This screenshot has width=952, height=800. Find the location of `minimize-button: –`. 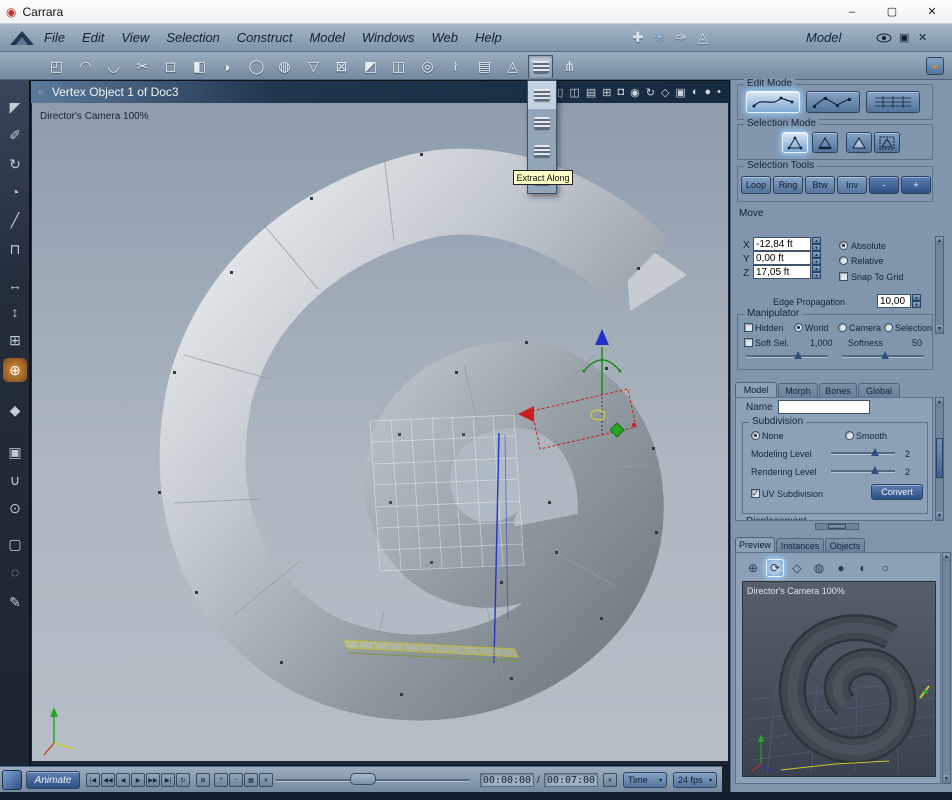

minimize-button: – is located at coordinates (852, 11).